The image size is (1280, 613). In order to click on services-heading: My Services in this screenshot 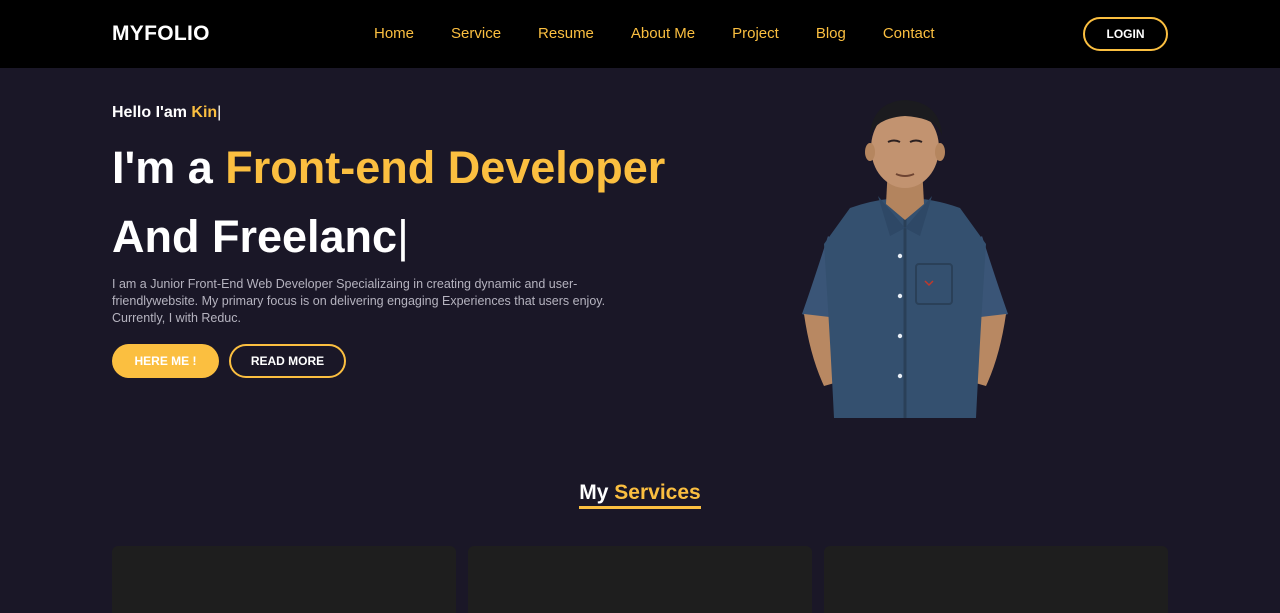, I will do `click(640, 495)`.